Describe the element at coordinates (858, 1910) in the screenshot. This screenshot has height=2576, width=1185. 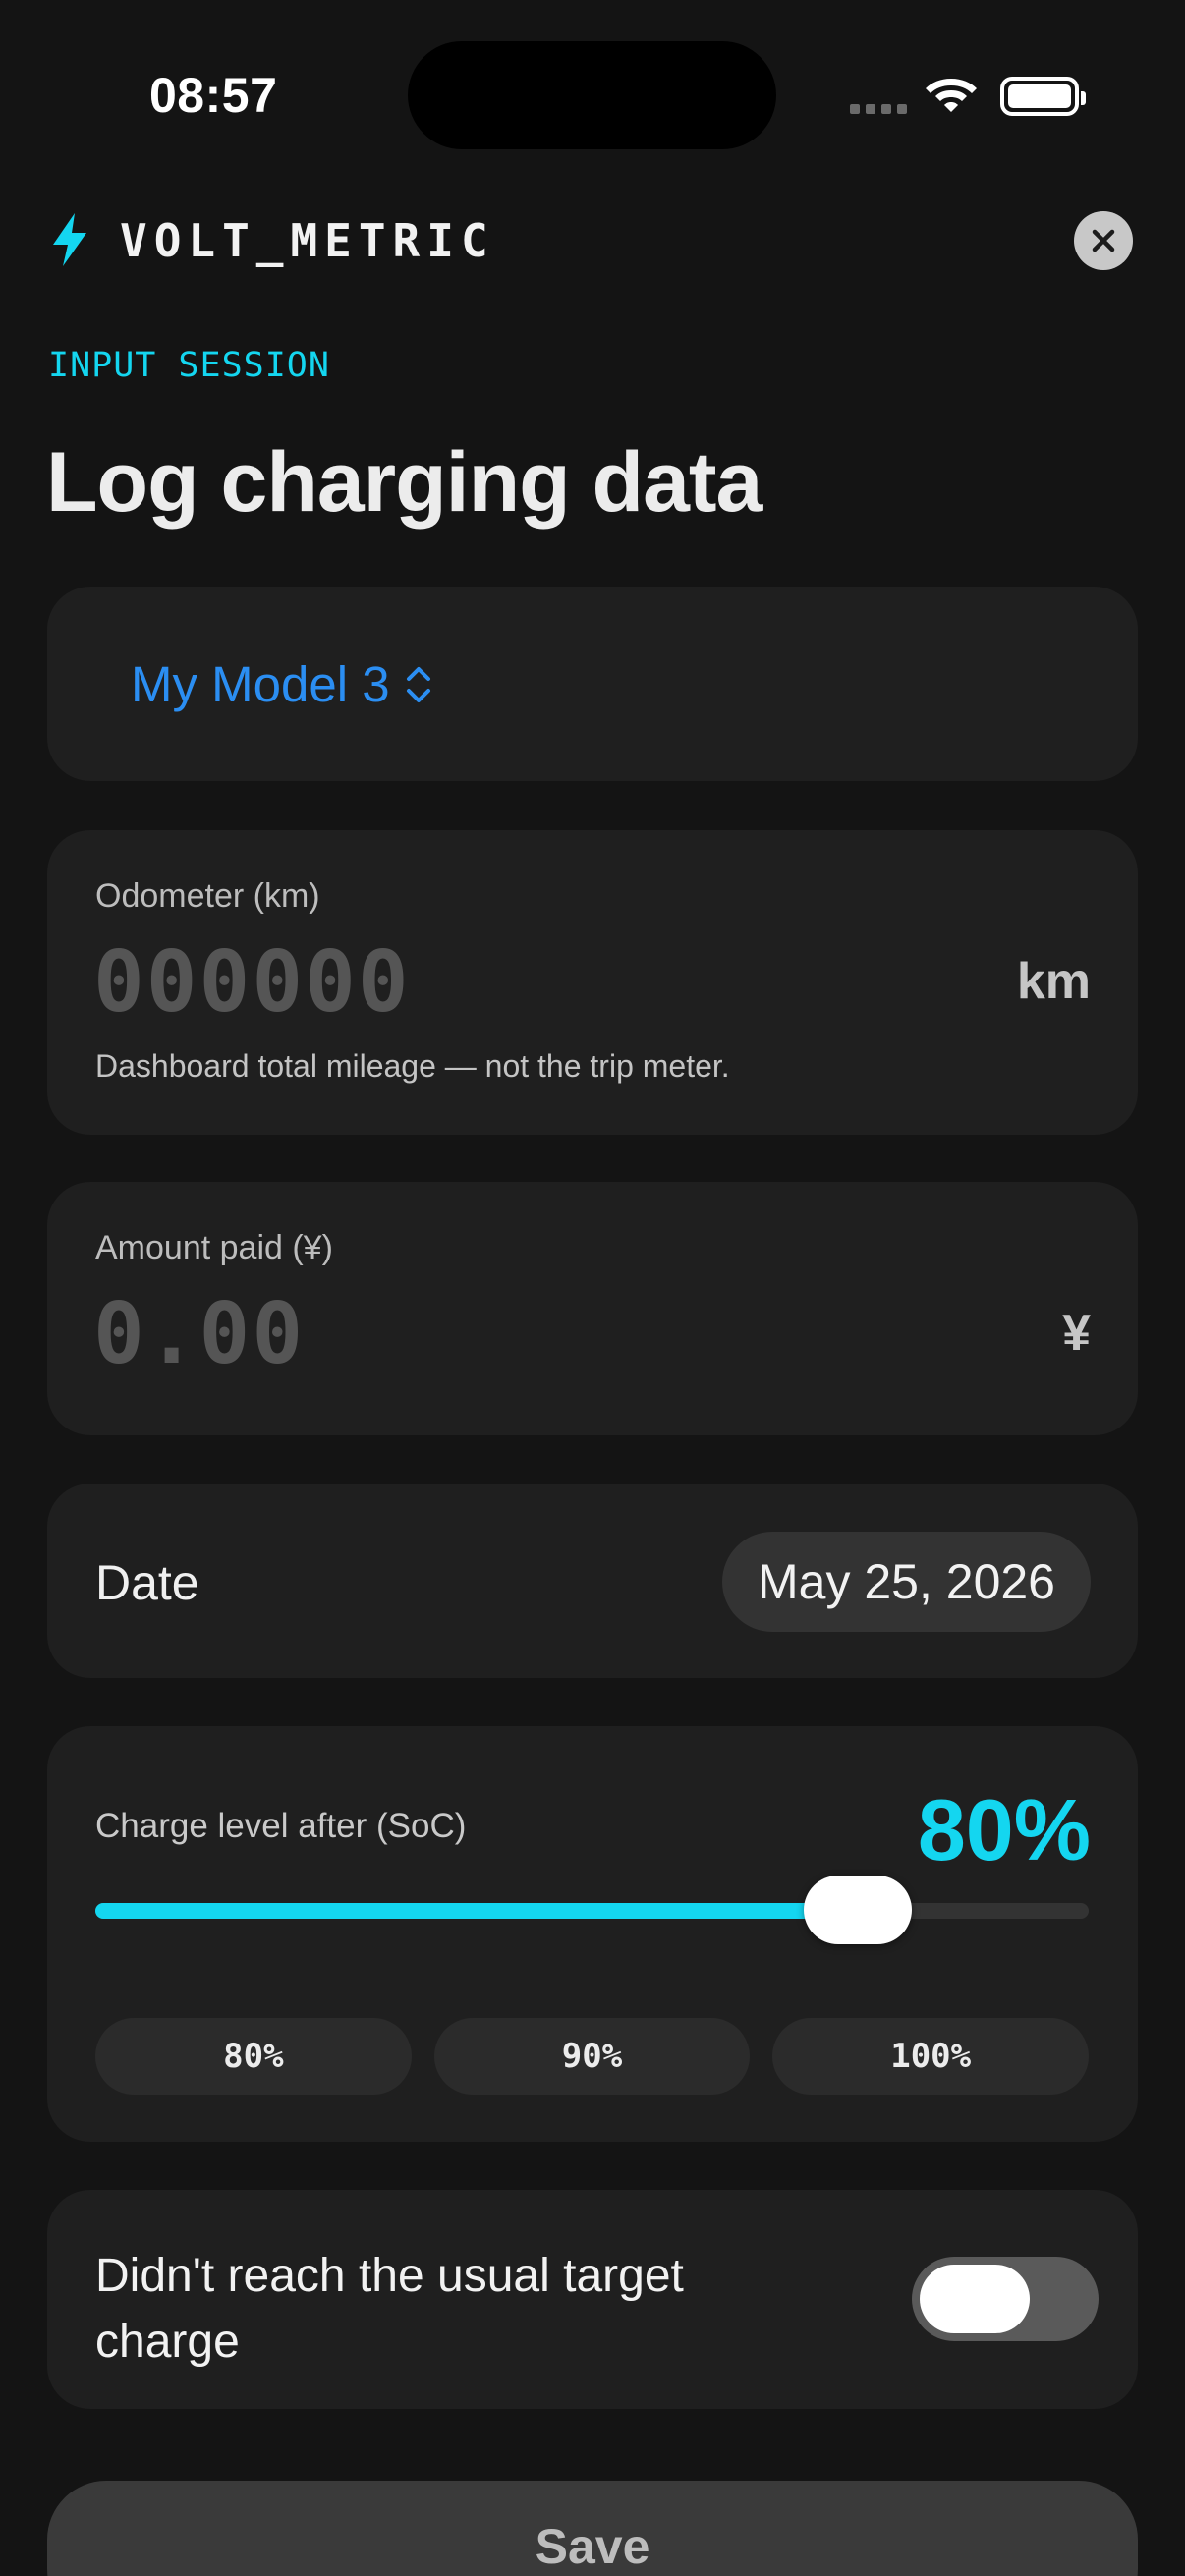
I see `slider-thumb` at that location.